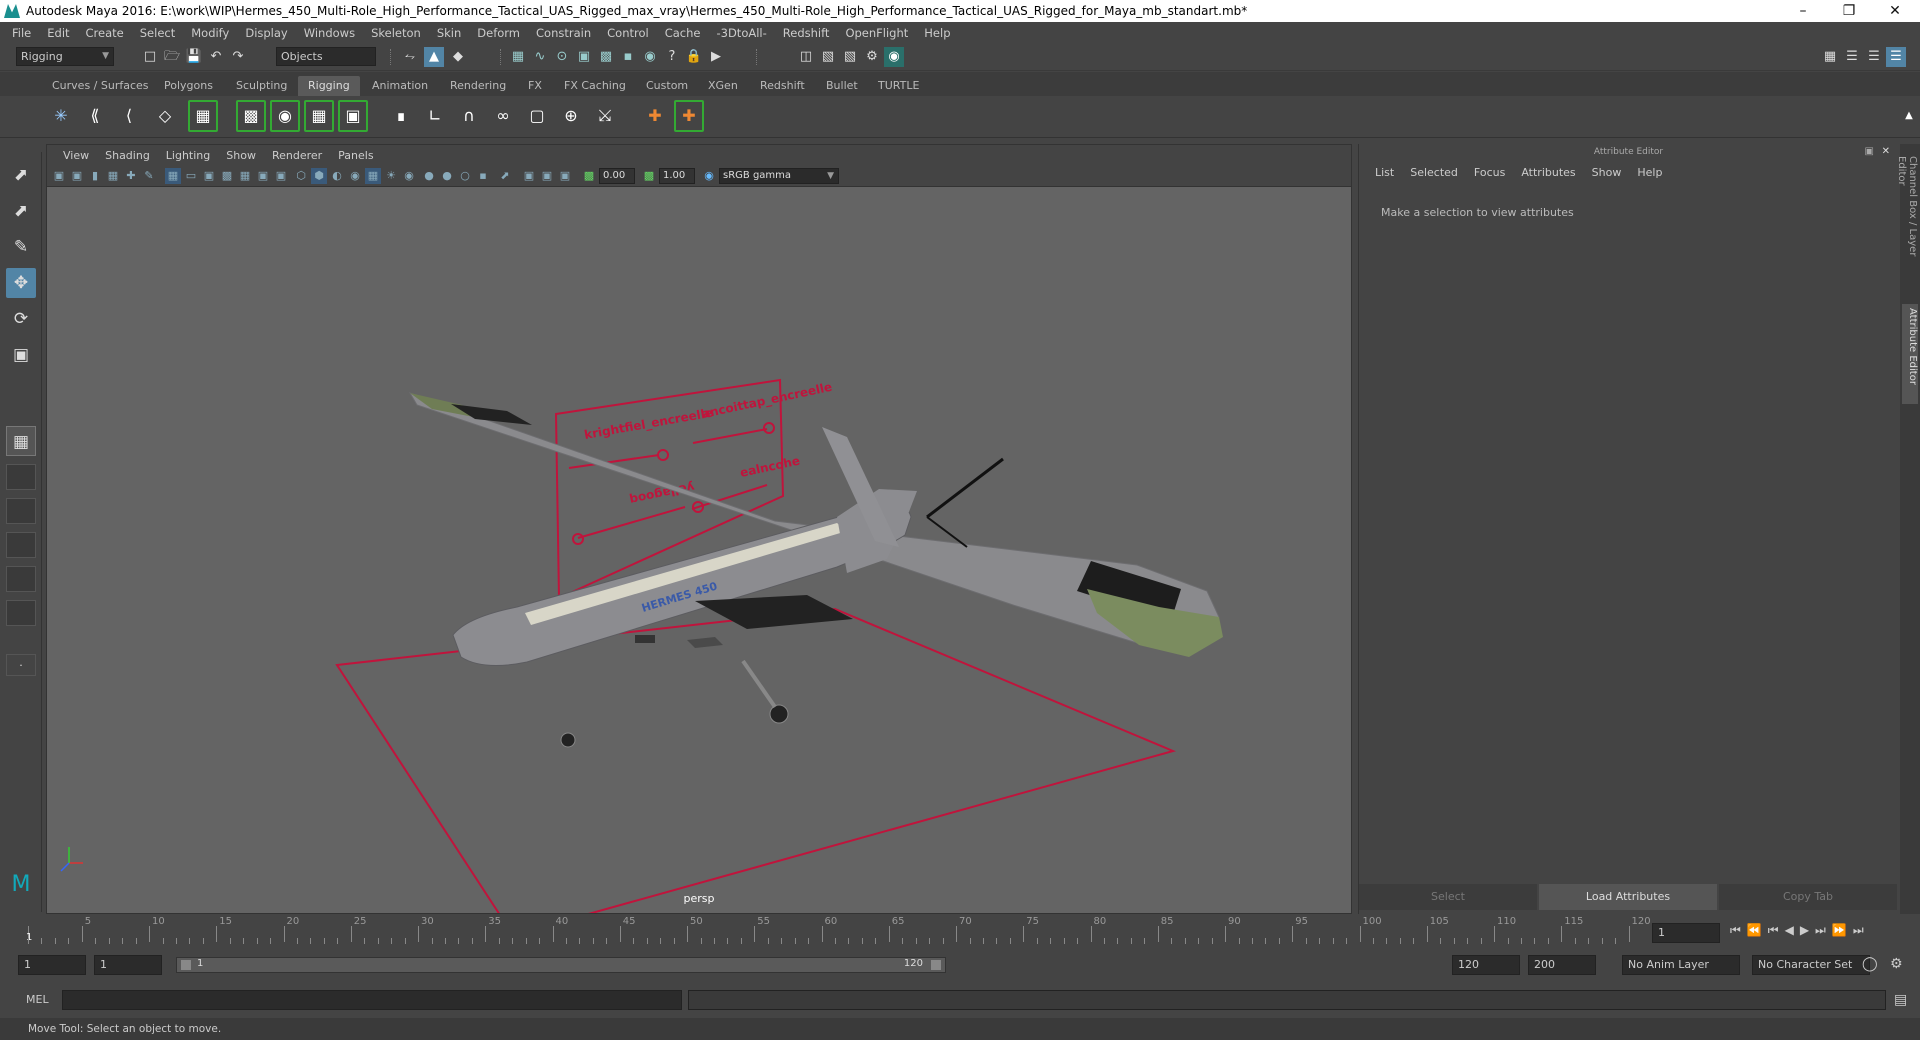  What do you see at coordinates (1681, 965) in the screenshot?
I see `anim-layer-dropdown: No Anim Layer` at bounding box center [1681, 965].